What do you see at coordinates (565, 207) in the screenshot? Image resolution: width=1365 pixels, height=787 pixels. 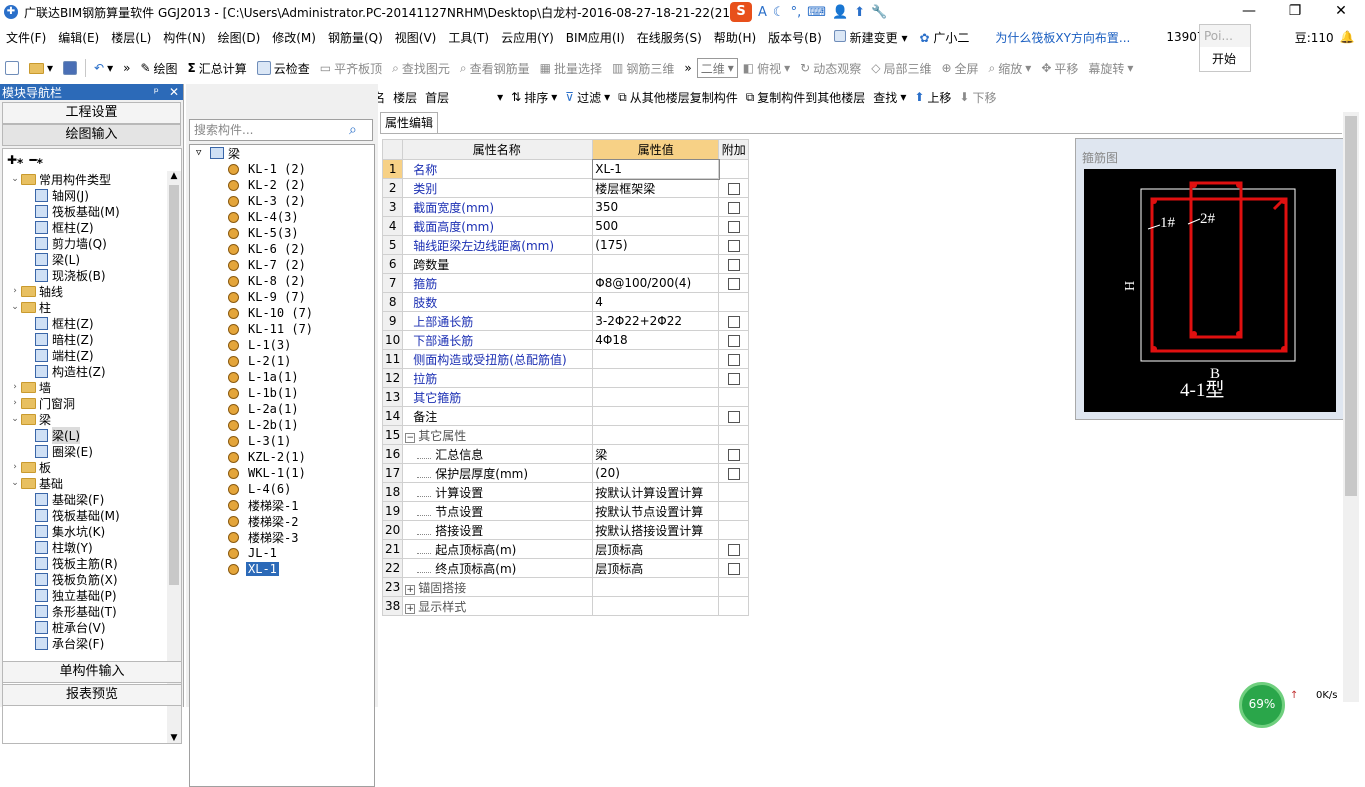 I see `property-row: 3 截面宽度(mm) 350` at bounding box center [565, 207].